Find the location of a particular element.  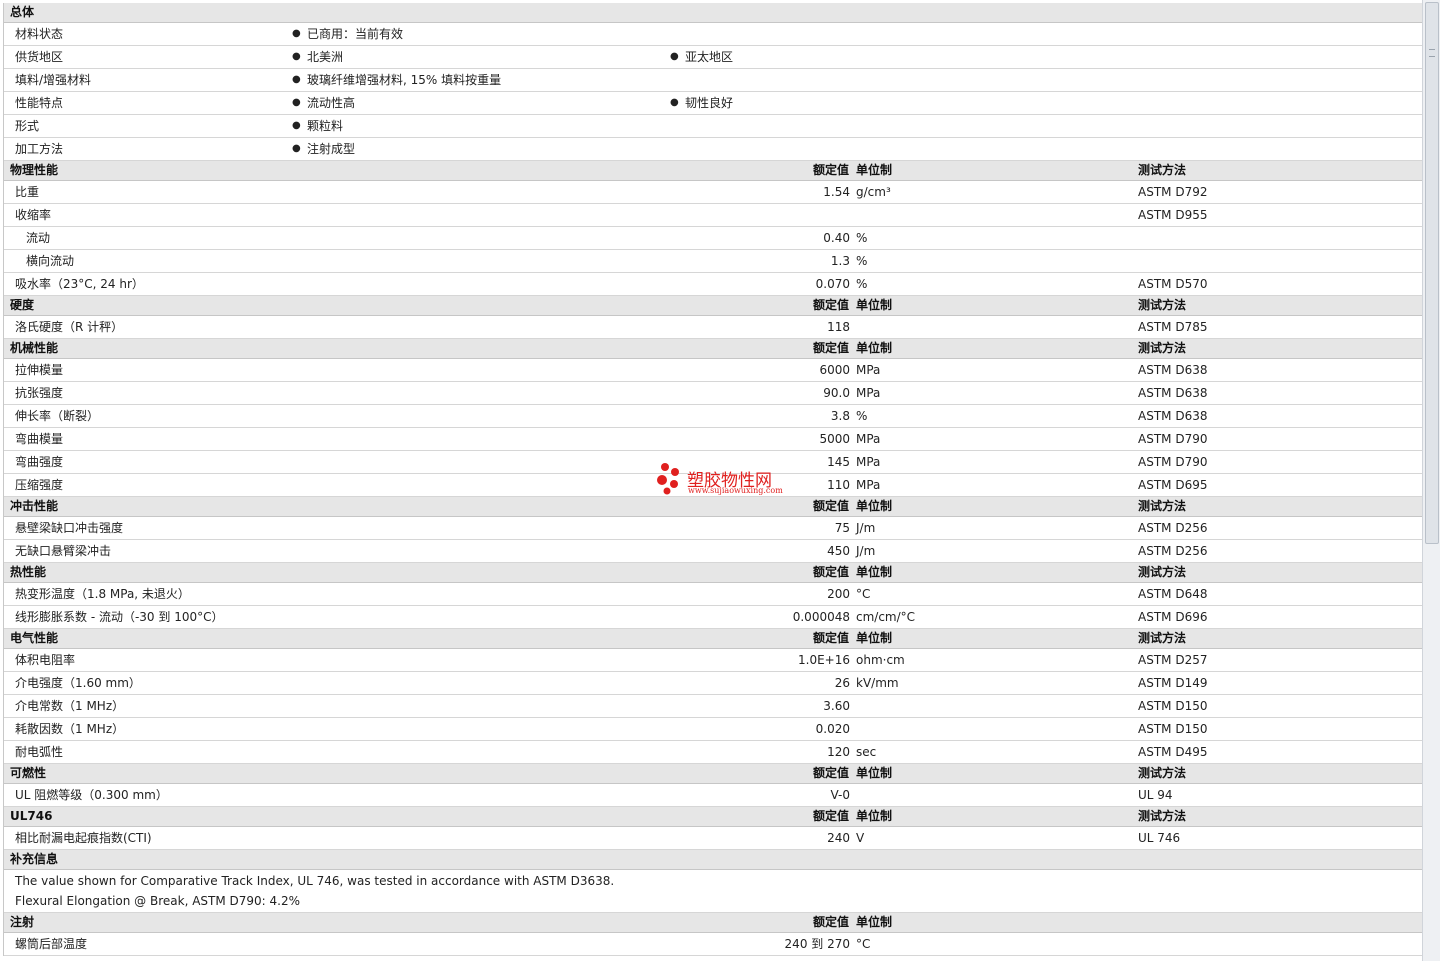

property-label: 收缩率 is located at coordinates (33, 215).